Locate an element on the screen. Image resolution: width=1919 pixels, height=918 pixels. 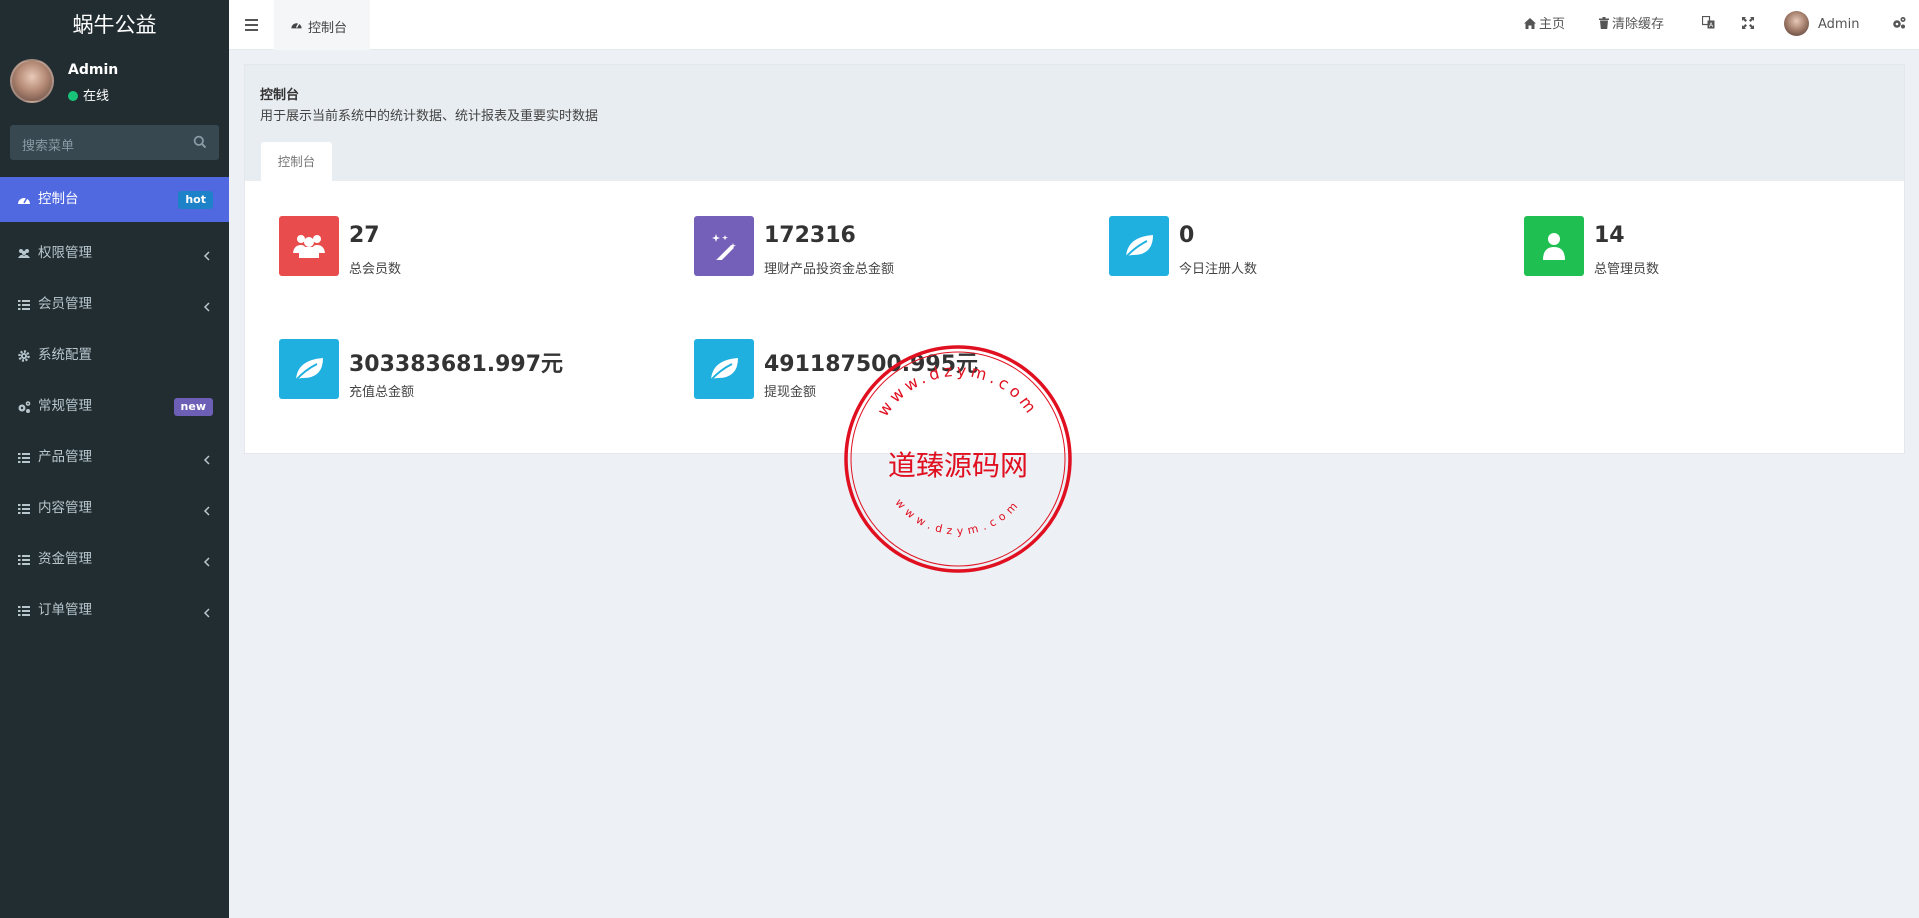
page-title: 控制台 is located at coordinates (280, 95).